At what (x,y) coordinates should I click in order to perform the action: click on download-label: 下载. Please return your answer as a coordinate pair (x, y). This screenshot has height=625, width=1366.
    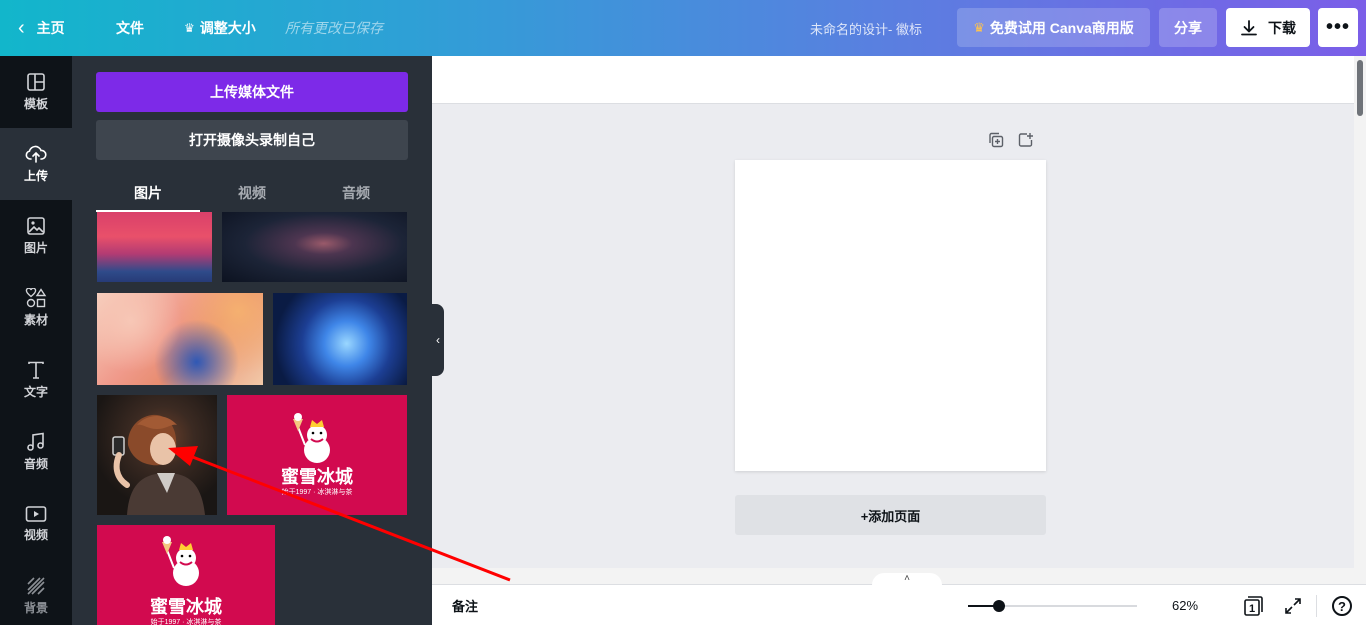
    Looking at the image, I should click on (1282, 27).